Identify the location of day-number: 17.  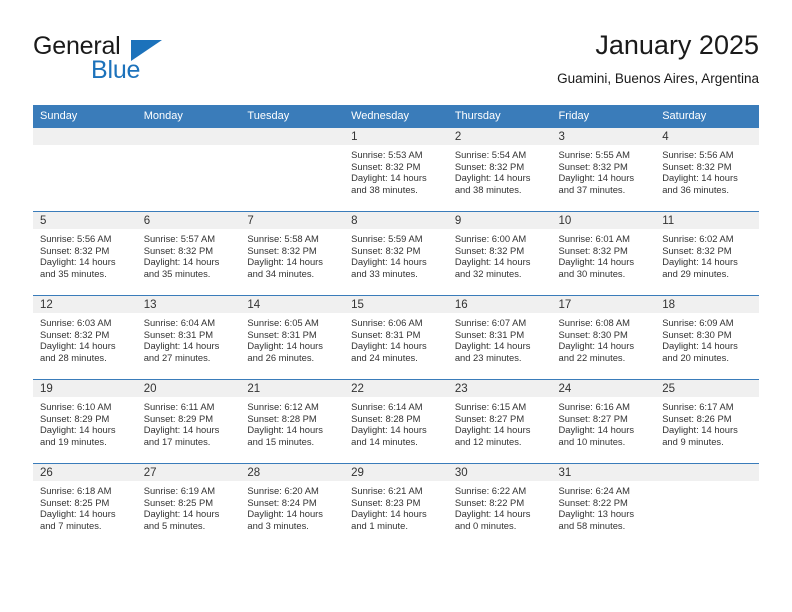
(603, 304).